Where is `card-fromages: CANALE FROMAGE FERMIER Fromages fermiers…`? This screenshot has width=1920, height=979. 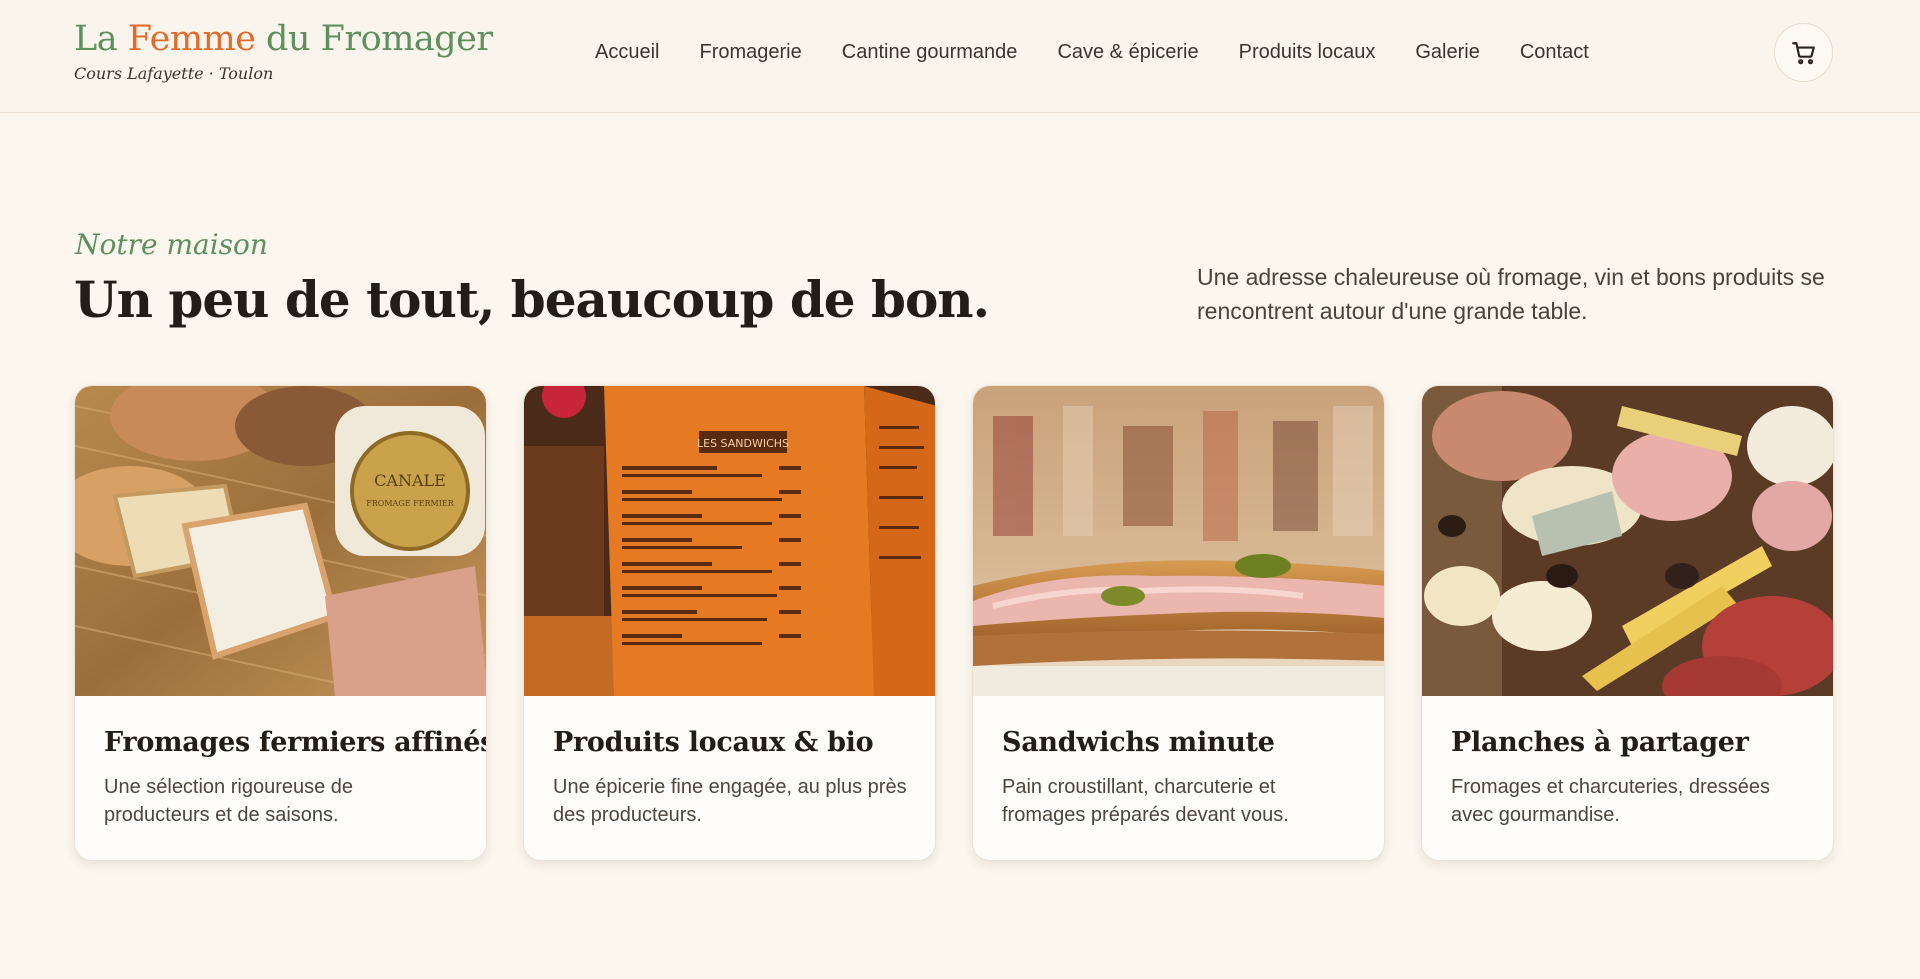 card-fromages: CANALE FROMAGE FERMIER Fromages fermiers… is located at coordinates (280, 623).